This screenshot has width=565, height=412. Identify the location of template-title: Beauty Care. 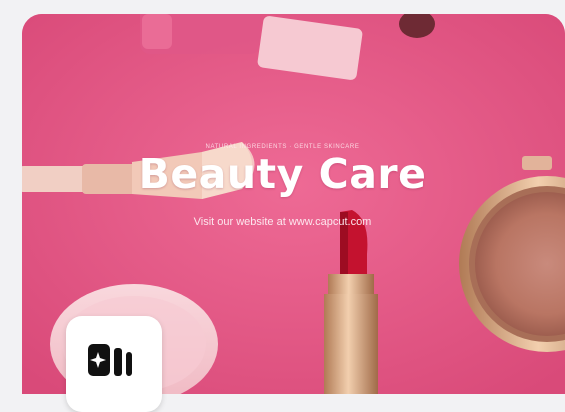
(282, 174).